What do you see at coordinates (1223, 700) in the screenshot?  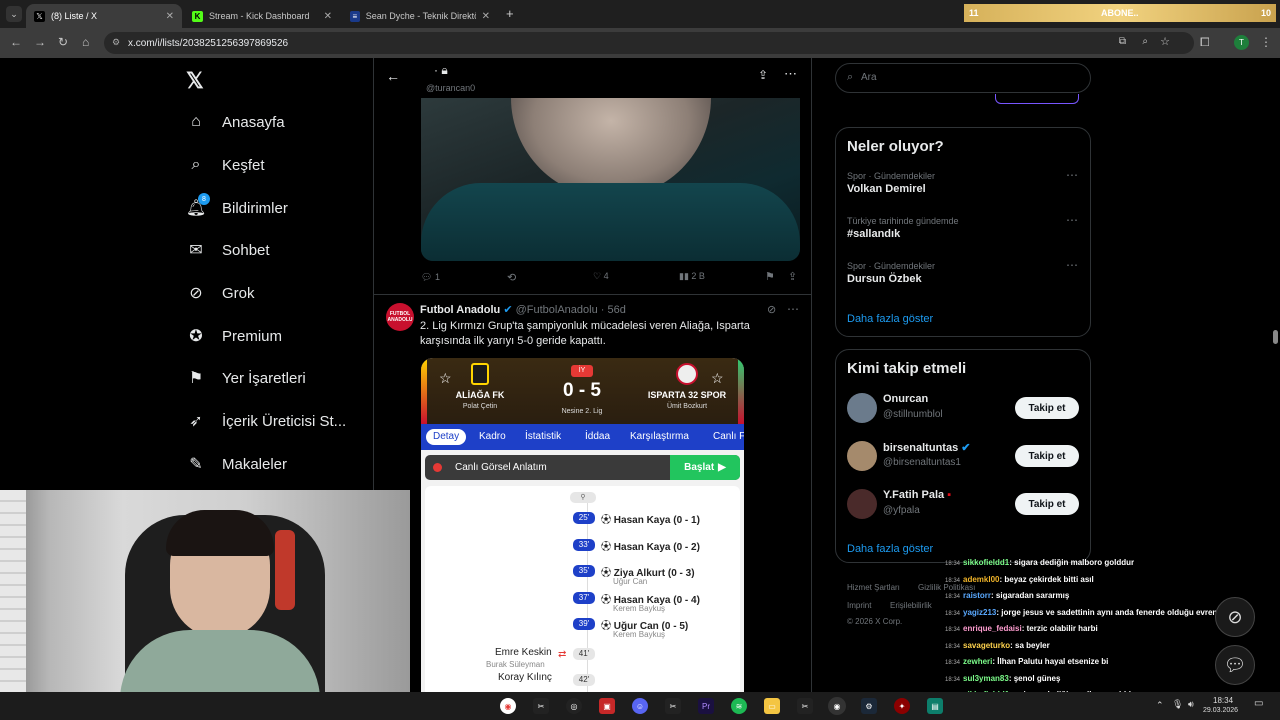 I see `clock-time: 18:34` at bounding box center [1223, 700].